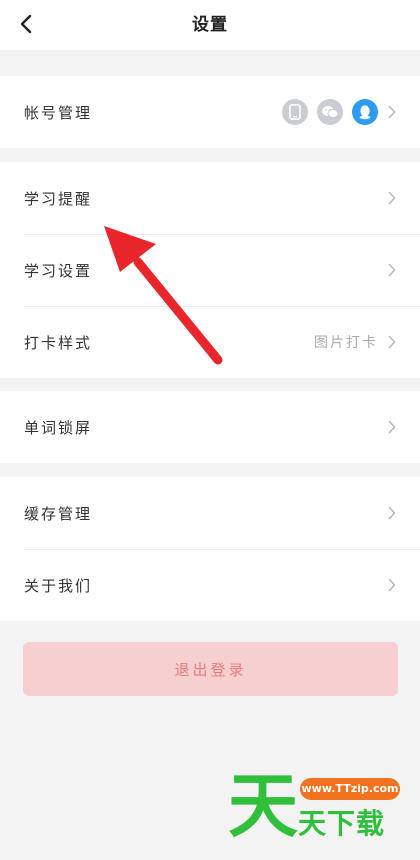  I want to click on bound-accounts, so click(325, 112).